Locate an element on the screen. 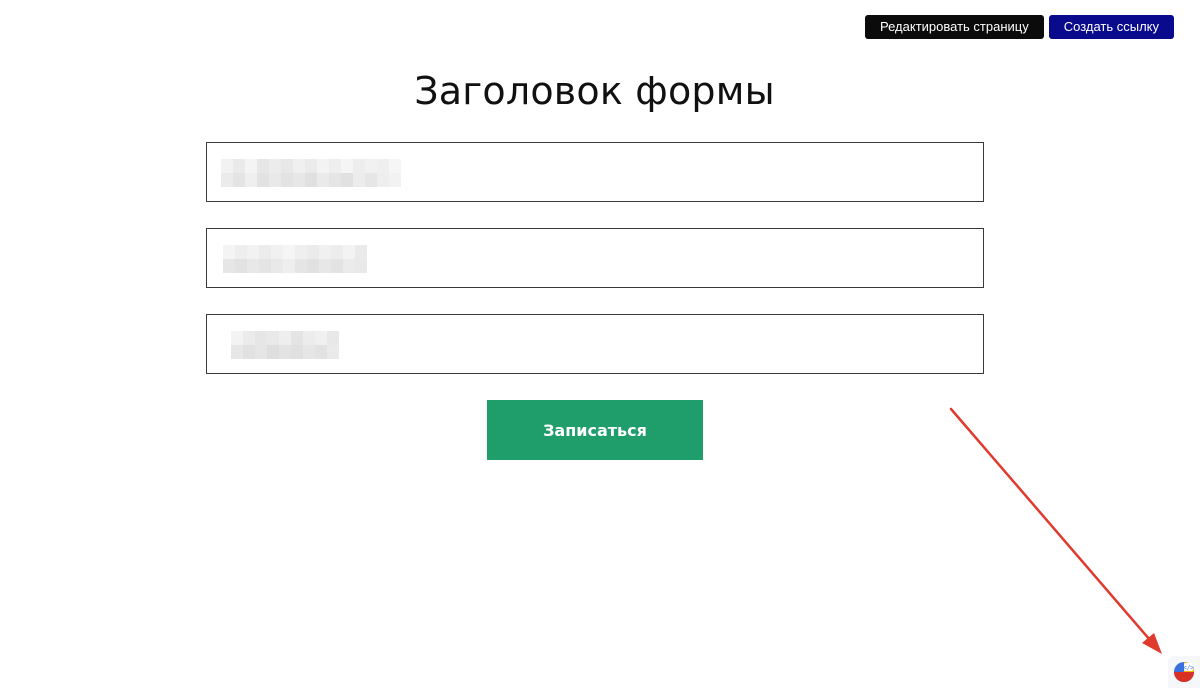 This screenshot has width=1200, height=688. top-toolbar: Редактировать страницу Создать ссылку is located at coordinates (1019, 27).